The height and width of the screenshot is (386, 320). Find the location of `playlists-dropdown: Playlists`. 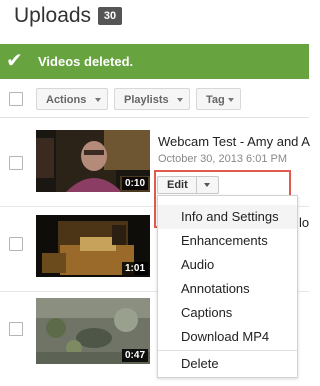

playlists-dropdown: Playlists is located at coordinates (152, 99).